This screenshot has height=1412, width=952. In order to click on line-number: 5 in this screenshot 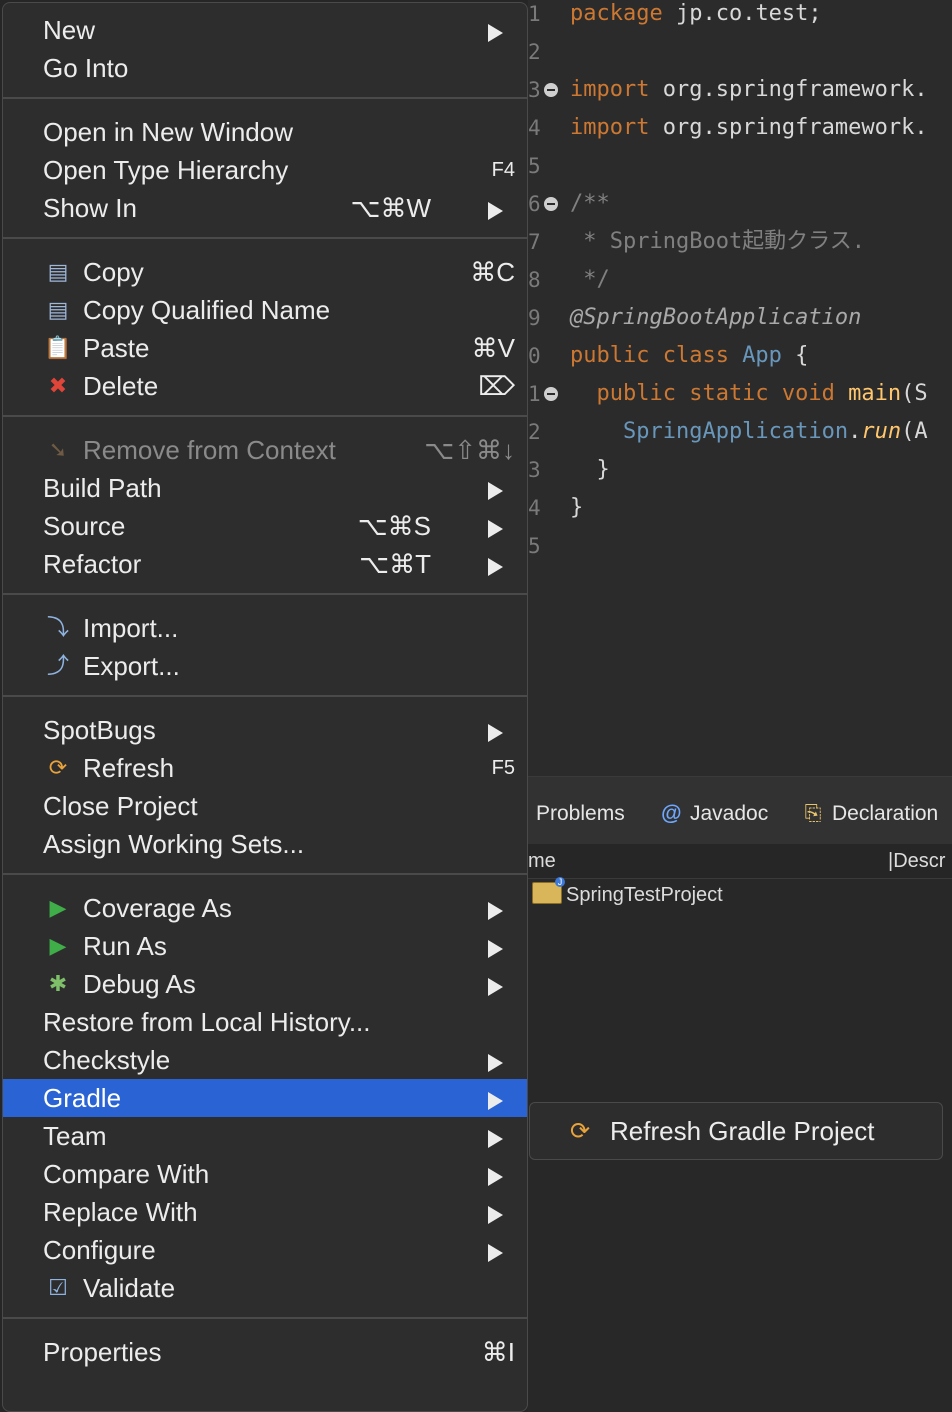, I will do `click(534, 166)`.